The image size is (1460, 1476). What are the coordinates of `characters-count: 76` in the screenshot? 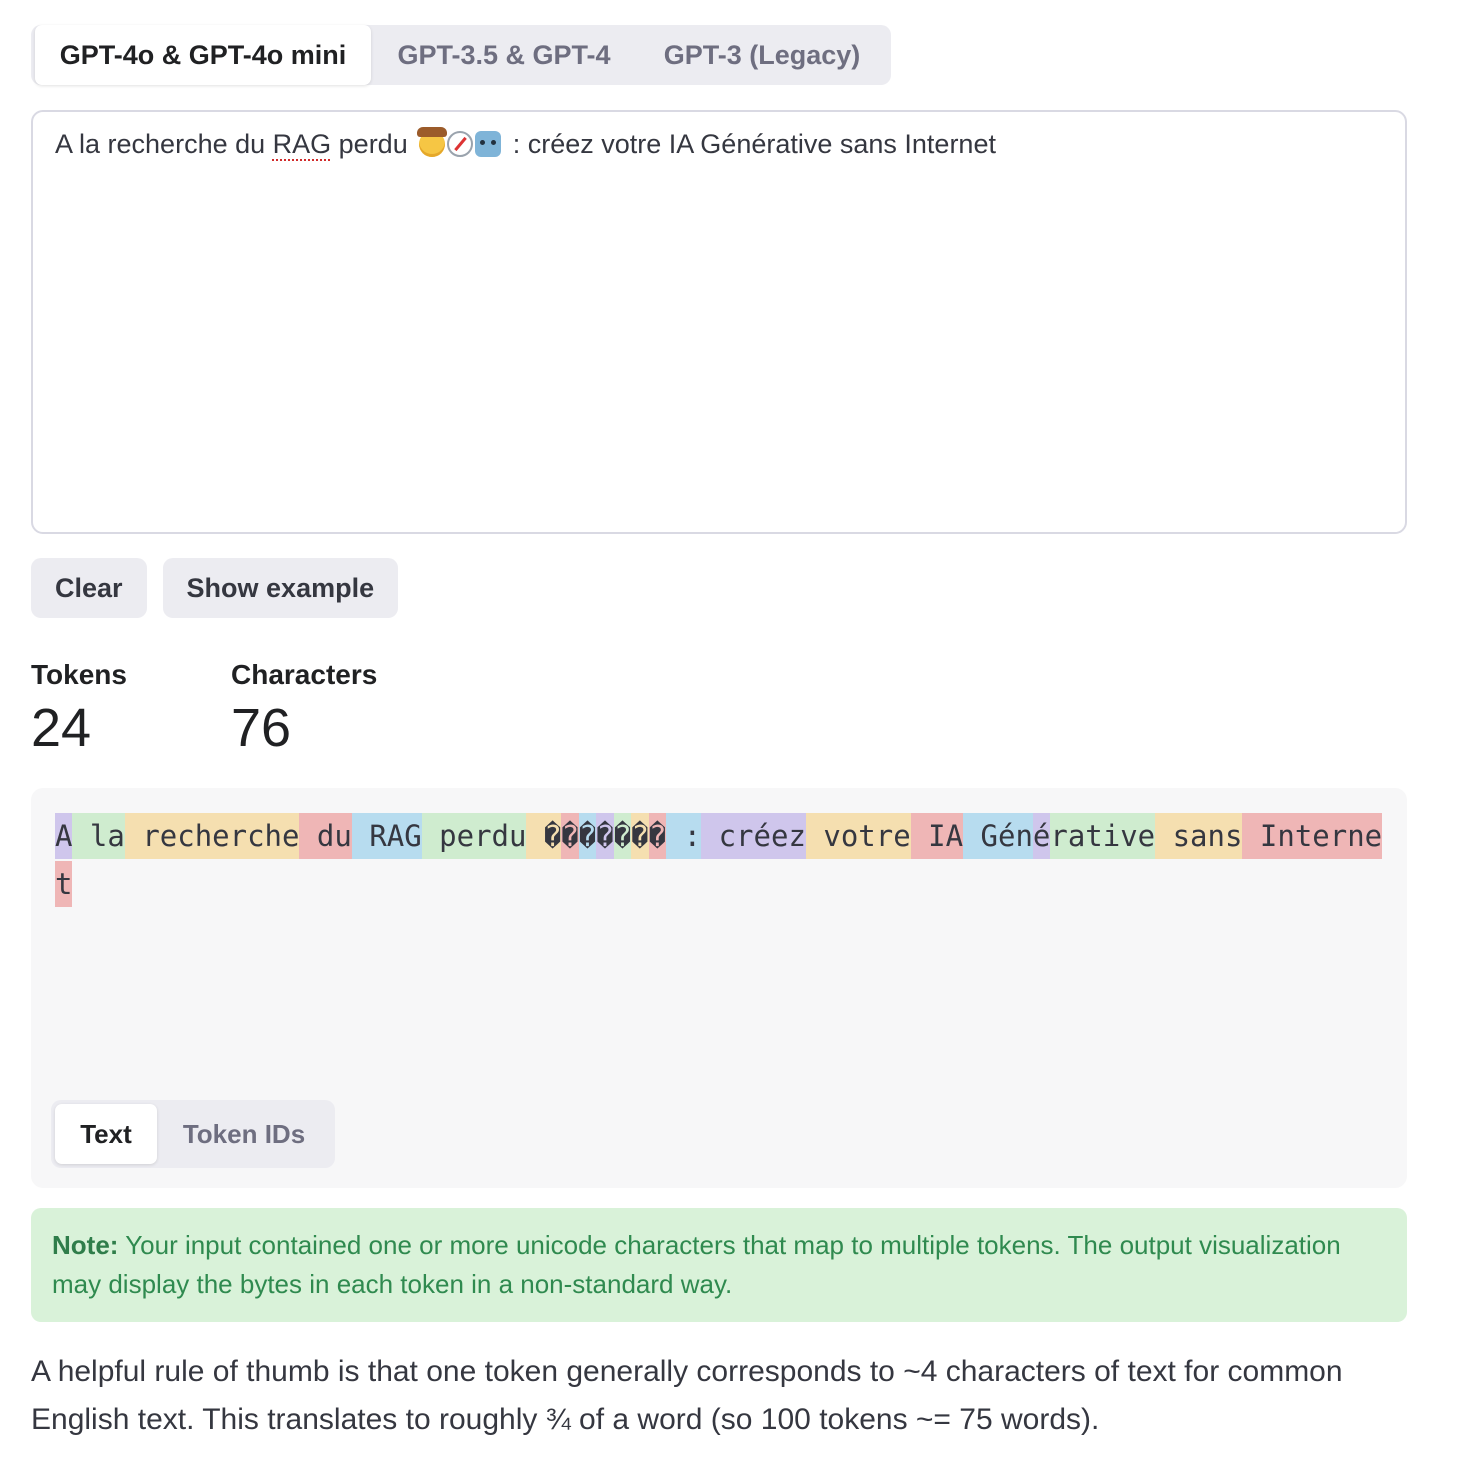 It's located at (261, 728).